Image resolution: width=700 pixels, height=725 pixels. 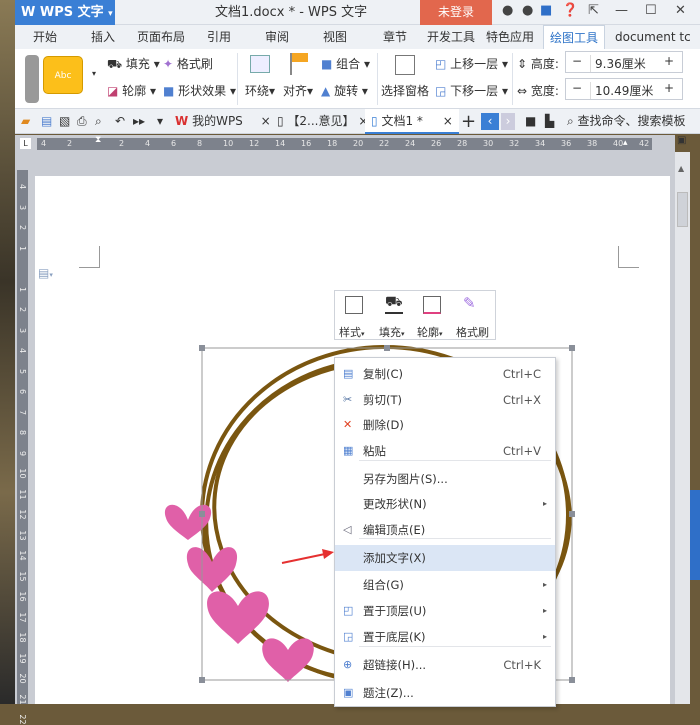 I want to click on mini-fill-button: 填充▾, so click(x=392, y=332).